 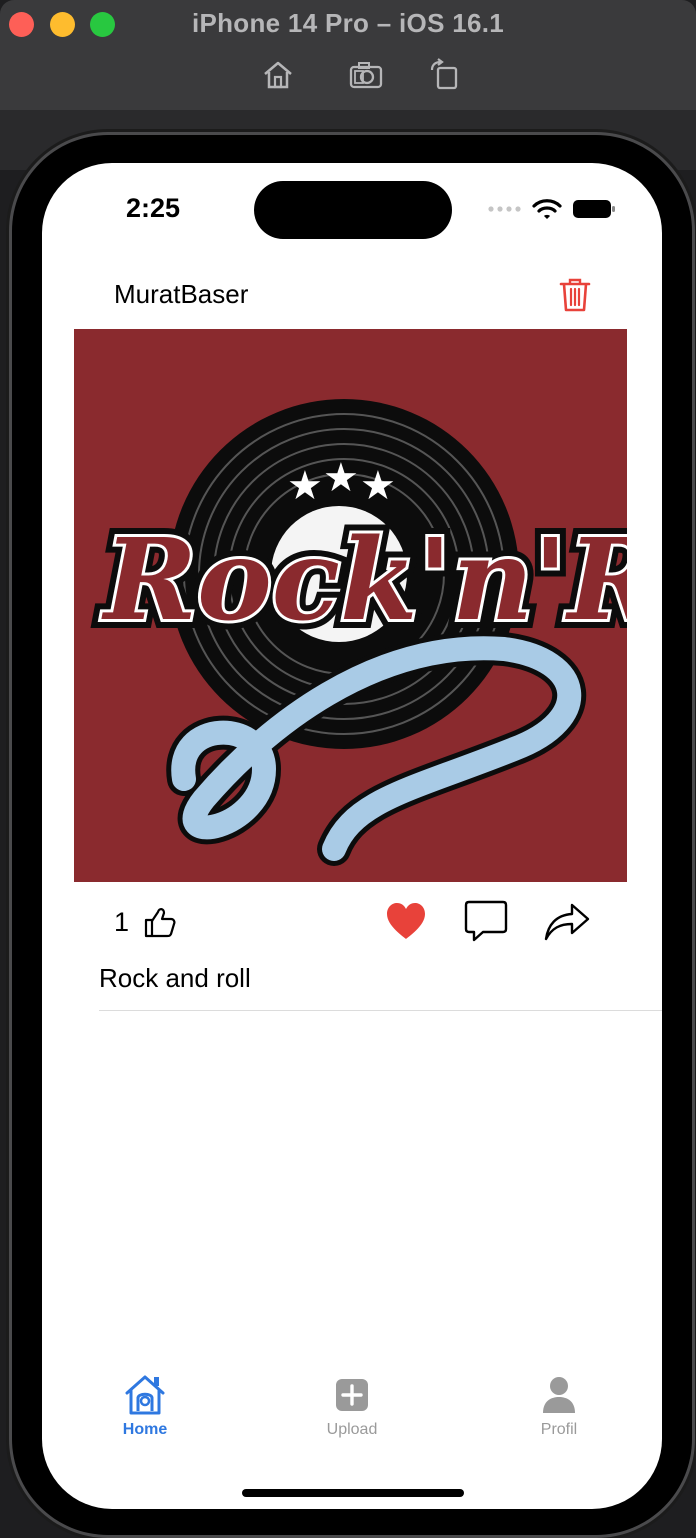 I want to click on status-icons, so click(x=552, y=209).